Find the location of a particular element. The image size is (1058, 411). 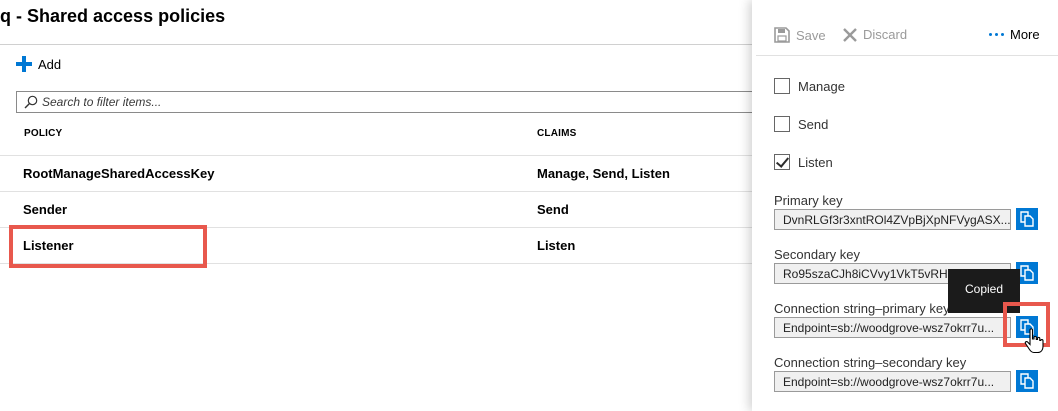

discard-button: Discard is located at coordinates (875, 34).